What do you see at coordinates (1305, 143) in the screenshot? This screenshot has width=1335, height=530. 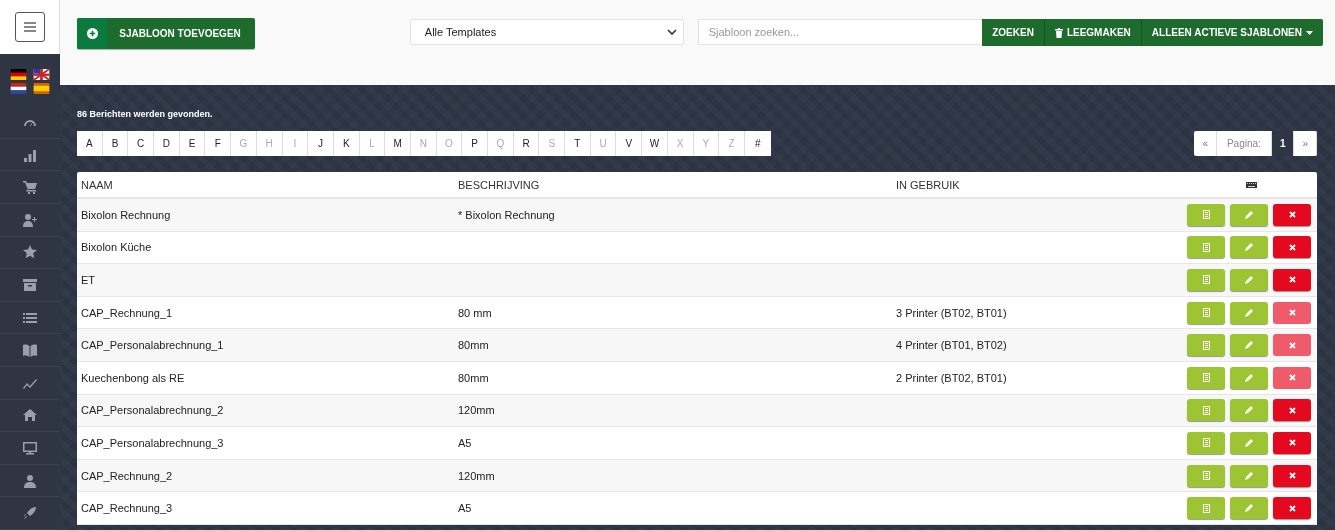 I see `next-page-button: »` at bounding box center [1305, 143].